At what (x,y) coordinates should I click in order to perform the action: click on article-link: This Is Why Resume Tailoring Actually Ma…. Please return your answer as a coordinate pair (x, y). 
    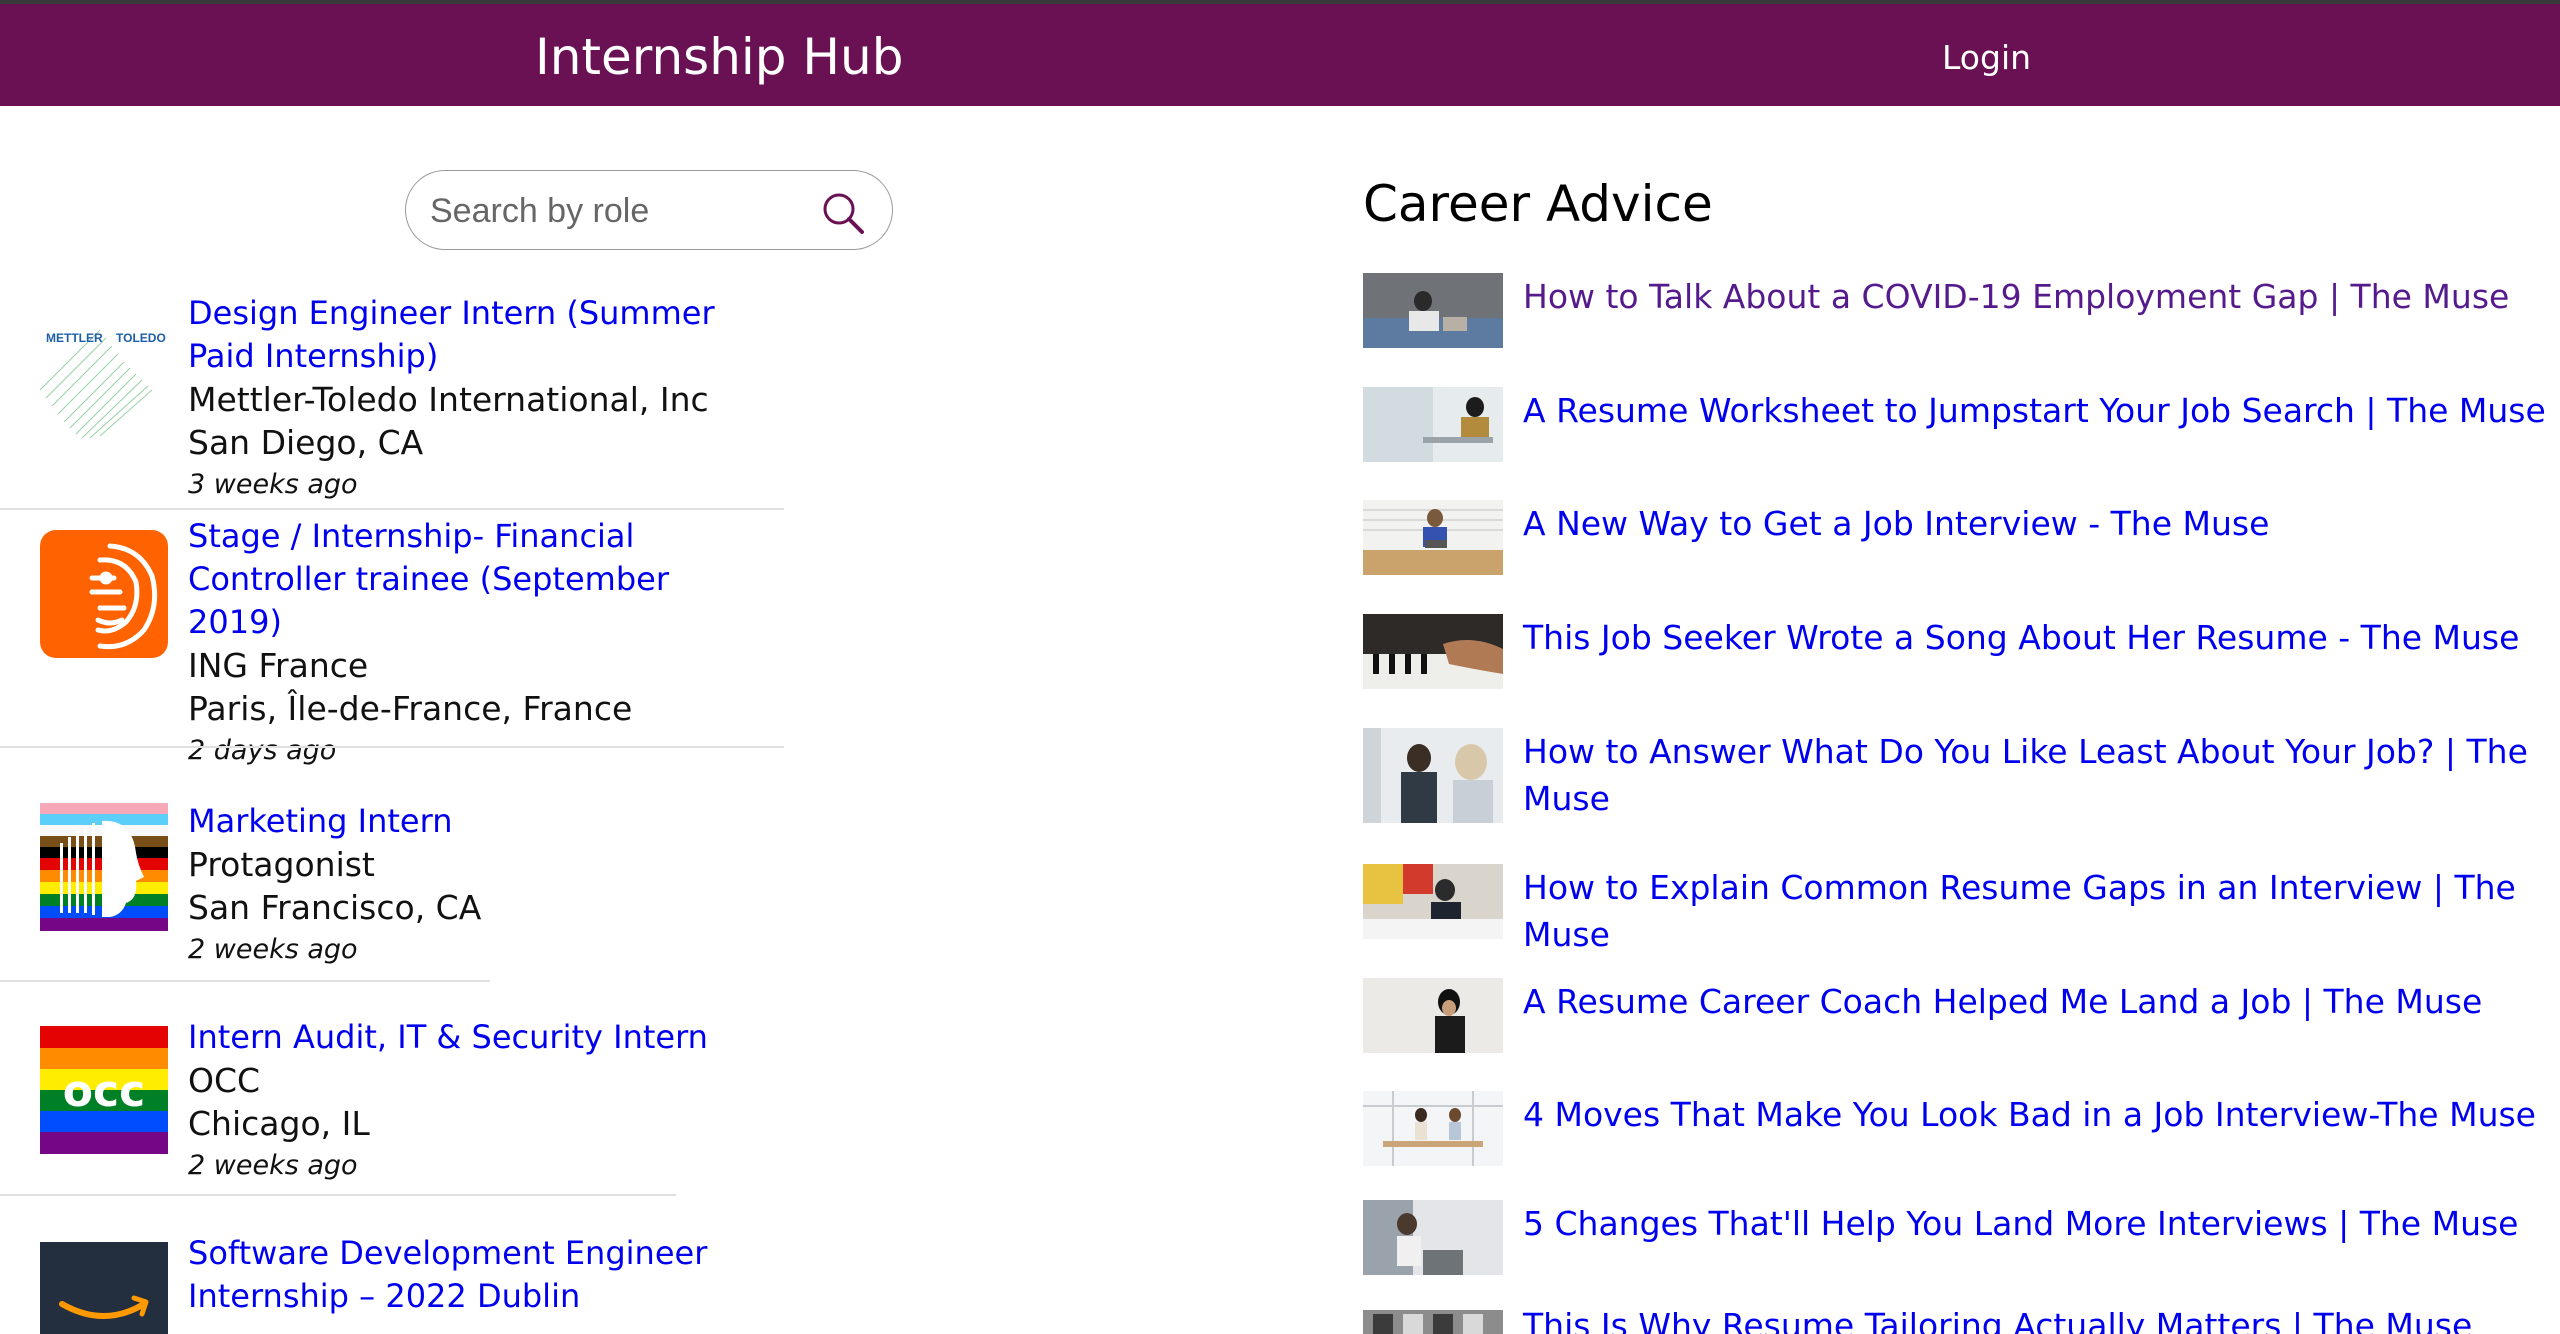
    Looking at the image, I should click on (2033, 1322).